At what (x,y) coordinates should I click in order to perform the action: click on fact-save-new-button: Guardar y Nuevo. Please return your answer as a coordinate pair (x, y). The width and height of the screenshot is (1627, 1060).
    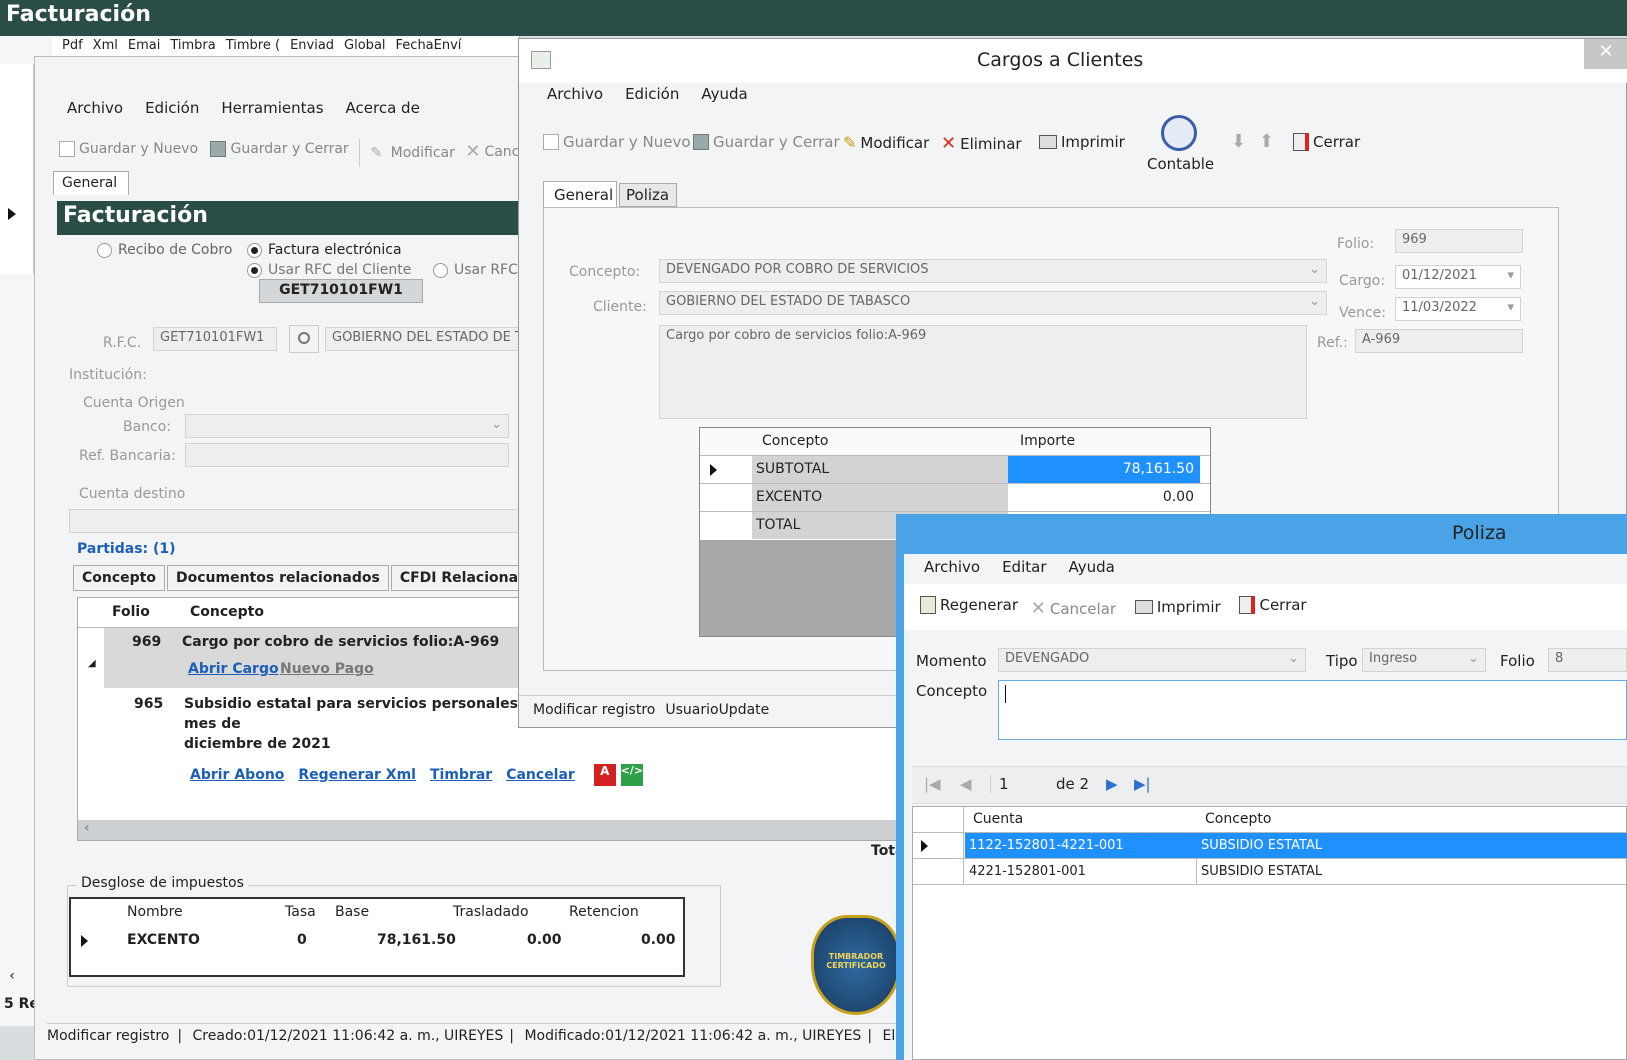
    Looking at the image, I should click on (128, 149).